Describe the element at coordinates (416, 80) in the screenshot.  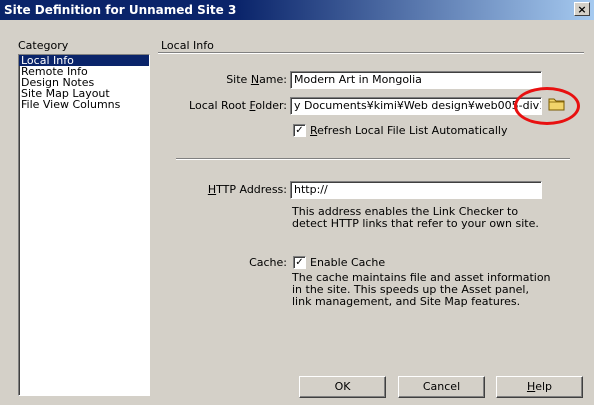
I see `site-name-input: Modern Art in Mongolia` at that location.